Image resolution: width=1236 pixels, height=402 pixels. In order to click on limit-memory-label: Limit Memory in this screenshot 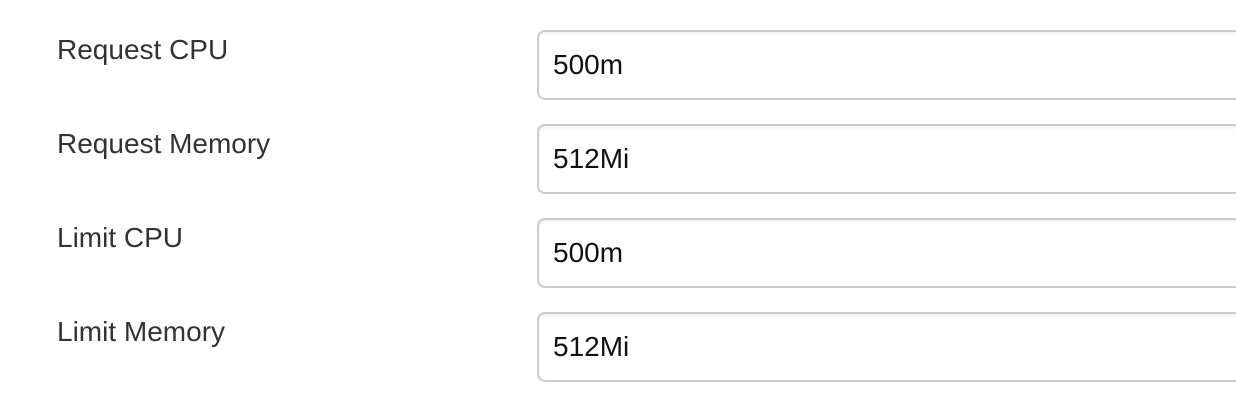, I will do `click(141, 331)`.